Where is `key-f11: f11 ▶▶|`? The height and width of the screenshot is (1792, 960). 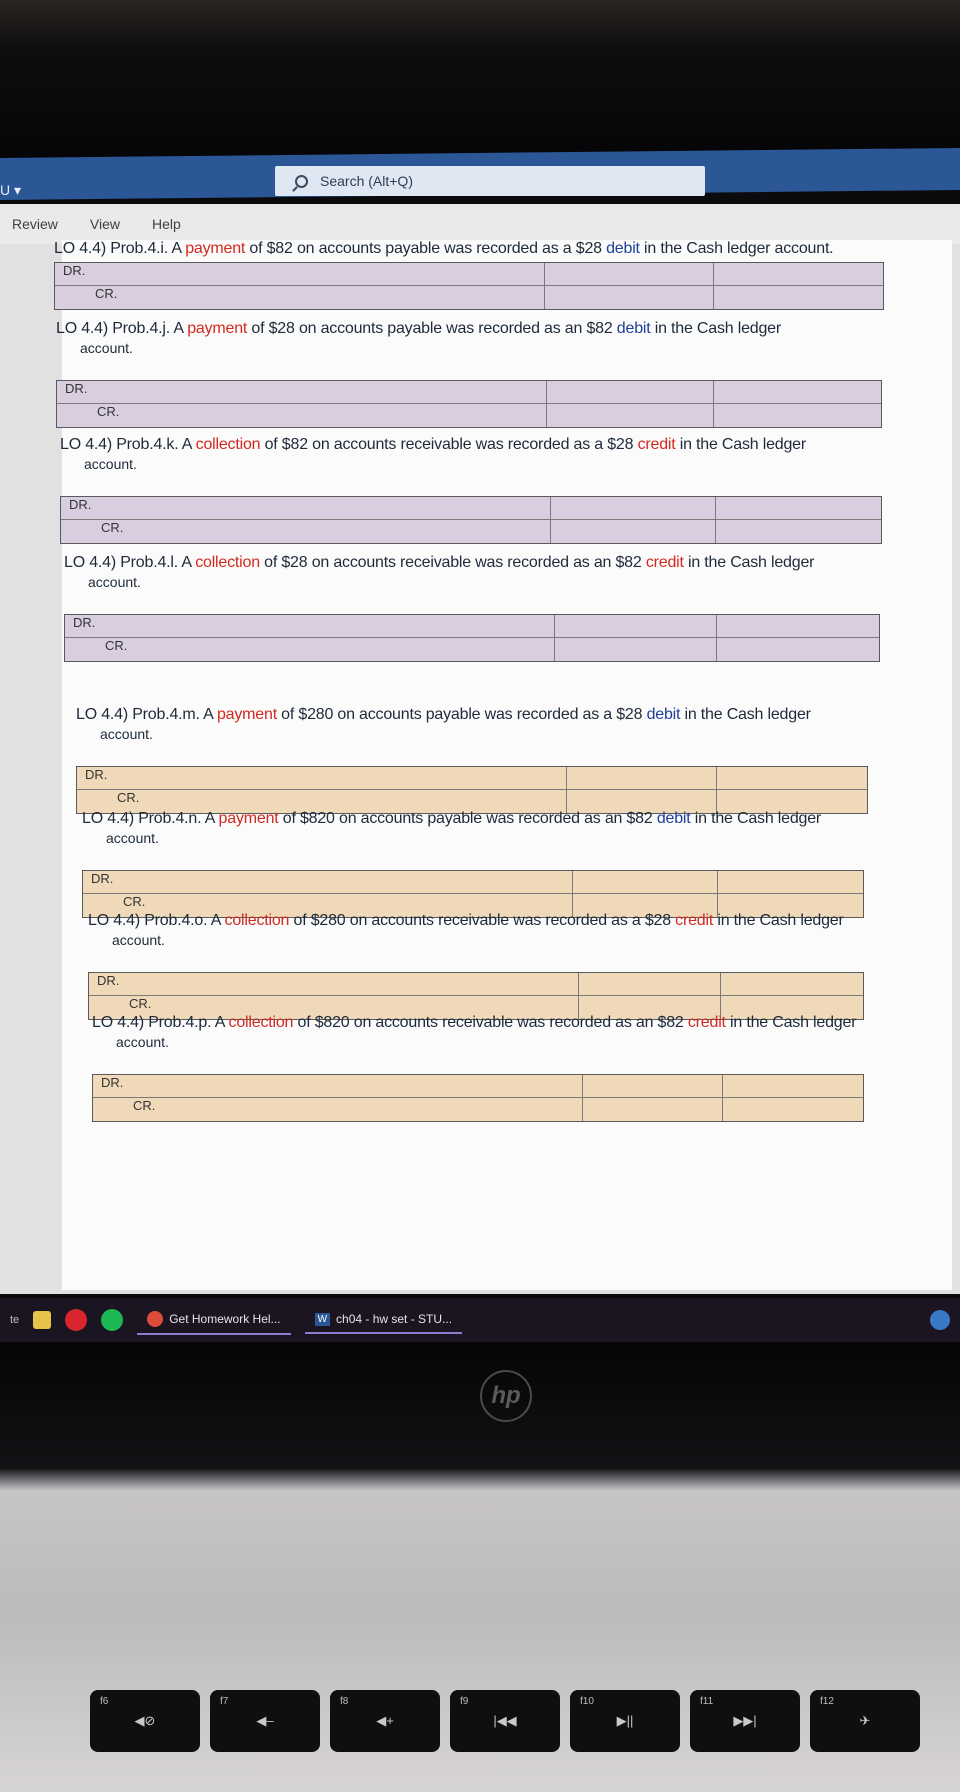
key-f11: f11 ▶▶| is located at coordinates (745, 1721).